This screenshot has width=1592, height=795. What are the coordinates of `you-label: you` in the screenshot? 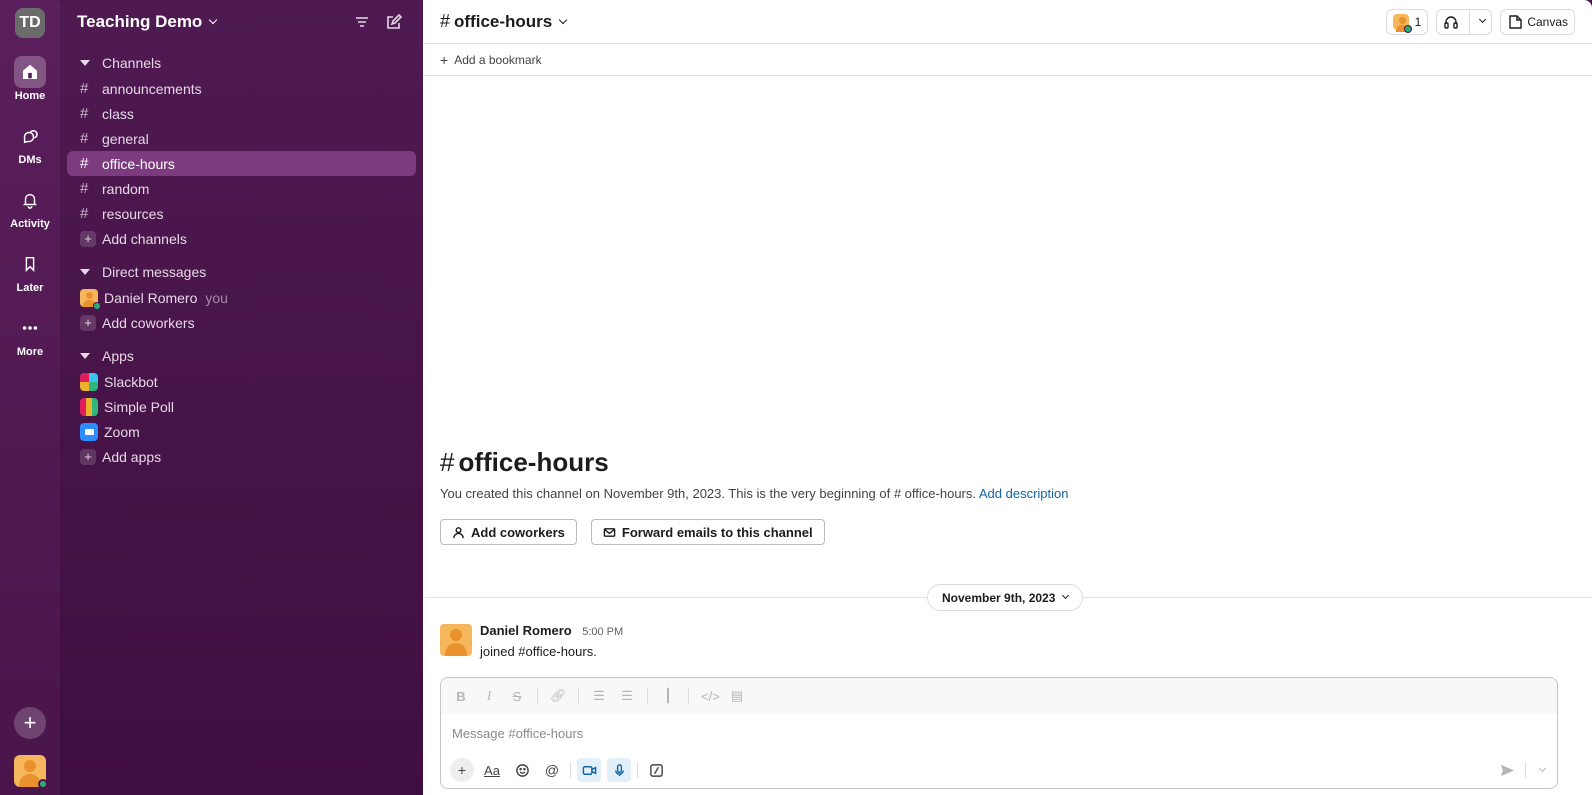 It's located at (216, 297).